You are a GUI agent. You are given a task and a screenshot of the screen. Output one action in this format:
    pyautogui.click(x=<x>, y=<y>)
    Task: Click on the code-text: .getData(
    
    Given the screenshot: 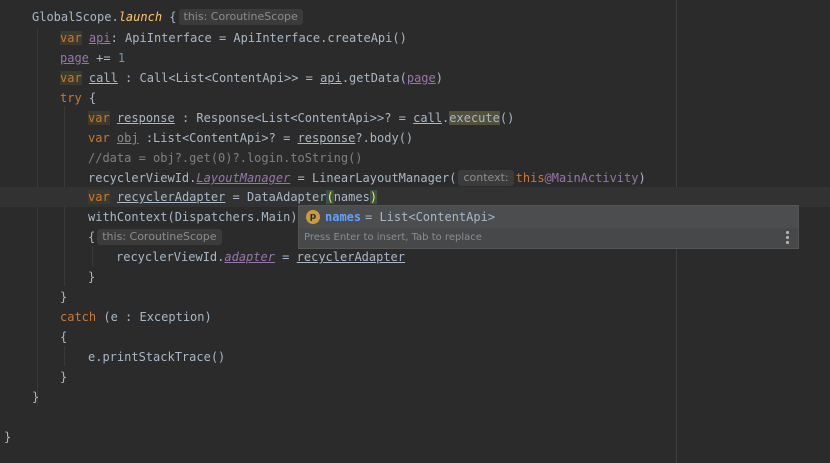 What is the action you would take?
    pyautogui.click(x=374, y=78)
    